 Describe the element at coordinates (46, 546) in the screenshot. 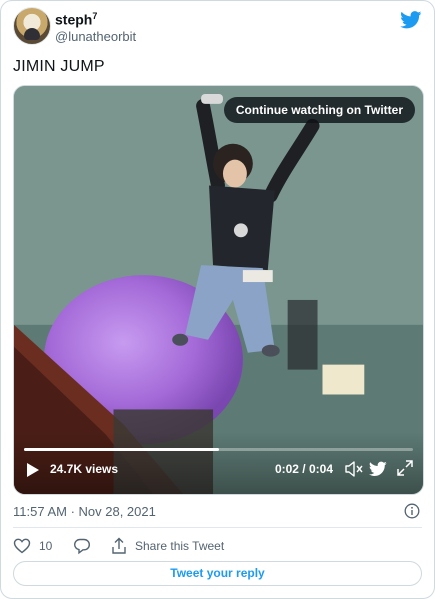

I see `like-count: 10` at that location.